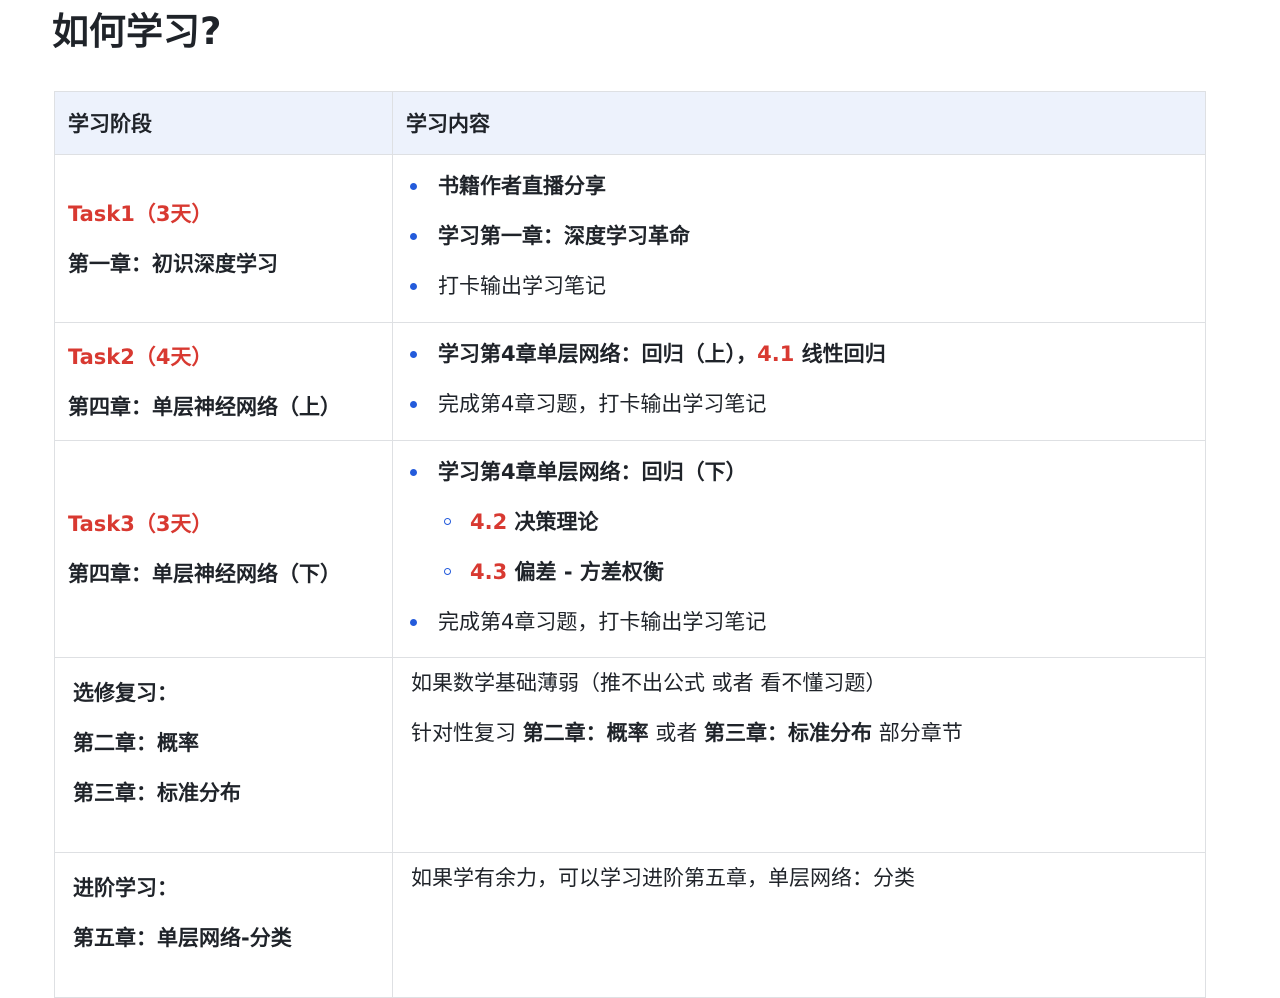 Image resolution: width=1280 pixels, height=998 pixels. I want to click on list-item: 打卡输出学习笔记, so click(807, 286).